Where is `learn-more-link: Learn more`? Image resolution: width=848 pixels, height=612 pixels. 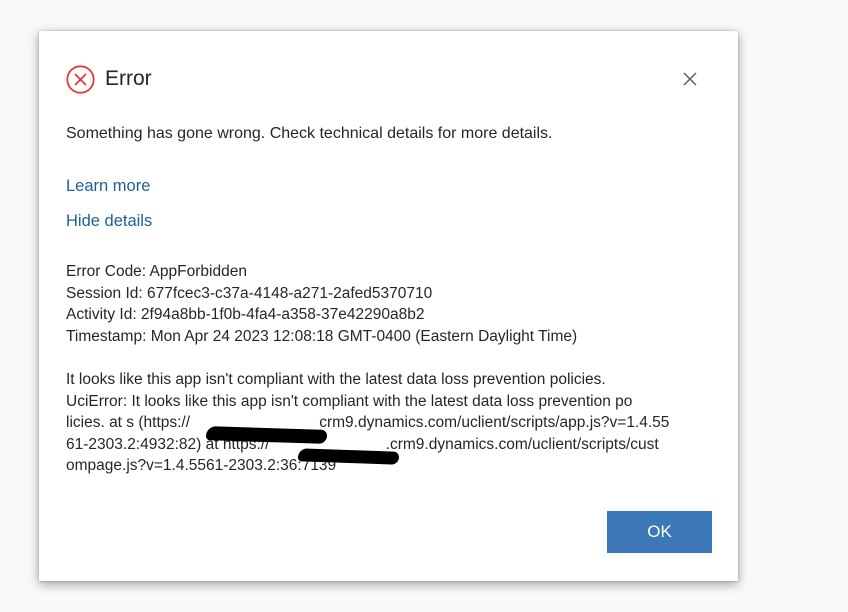
learn-more-link: Learn more is located at coordinates (108, 186).